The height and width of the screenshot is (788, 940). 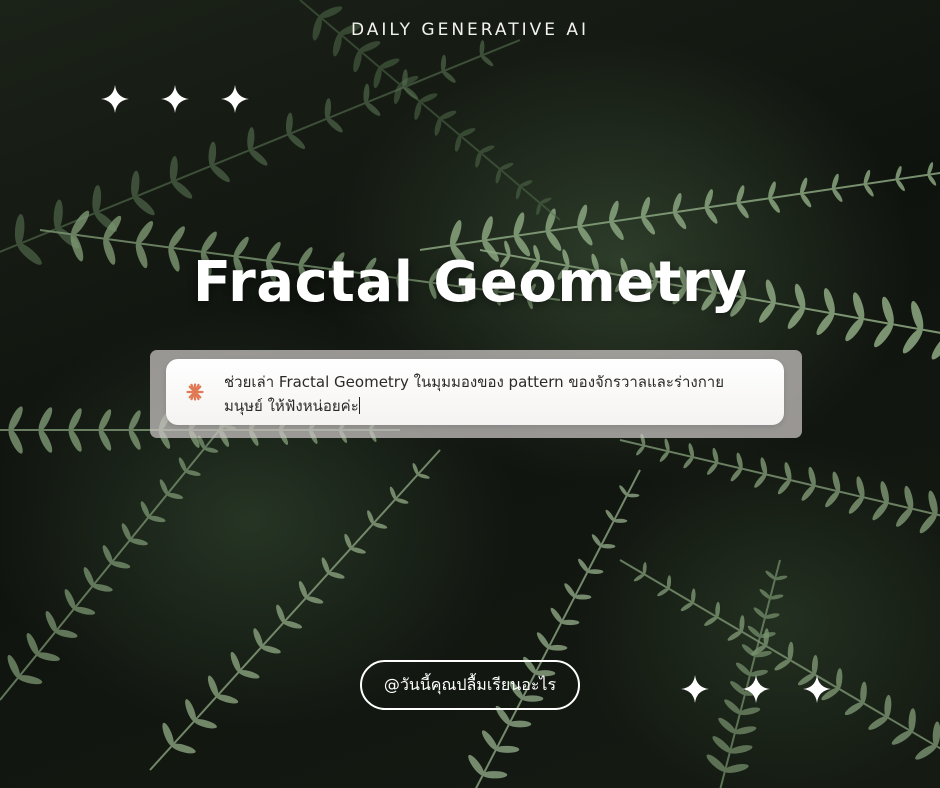 I want to click on brand-label: DAILY GENERATIVE AI, so click(x=470, y=30).